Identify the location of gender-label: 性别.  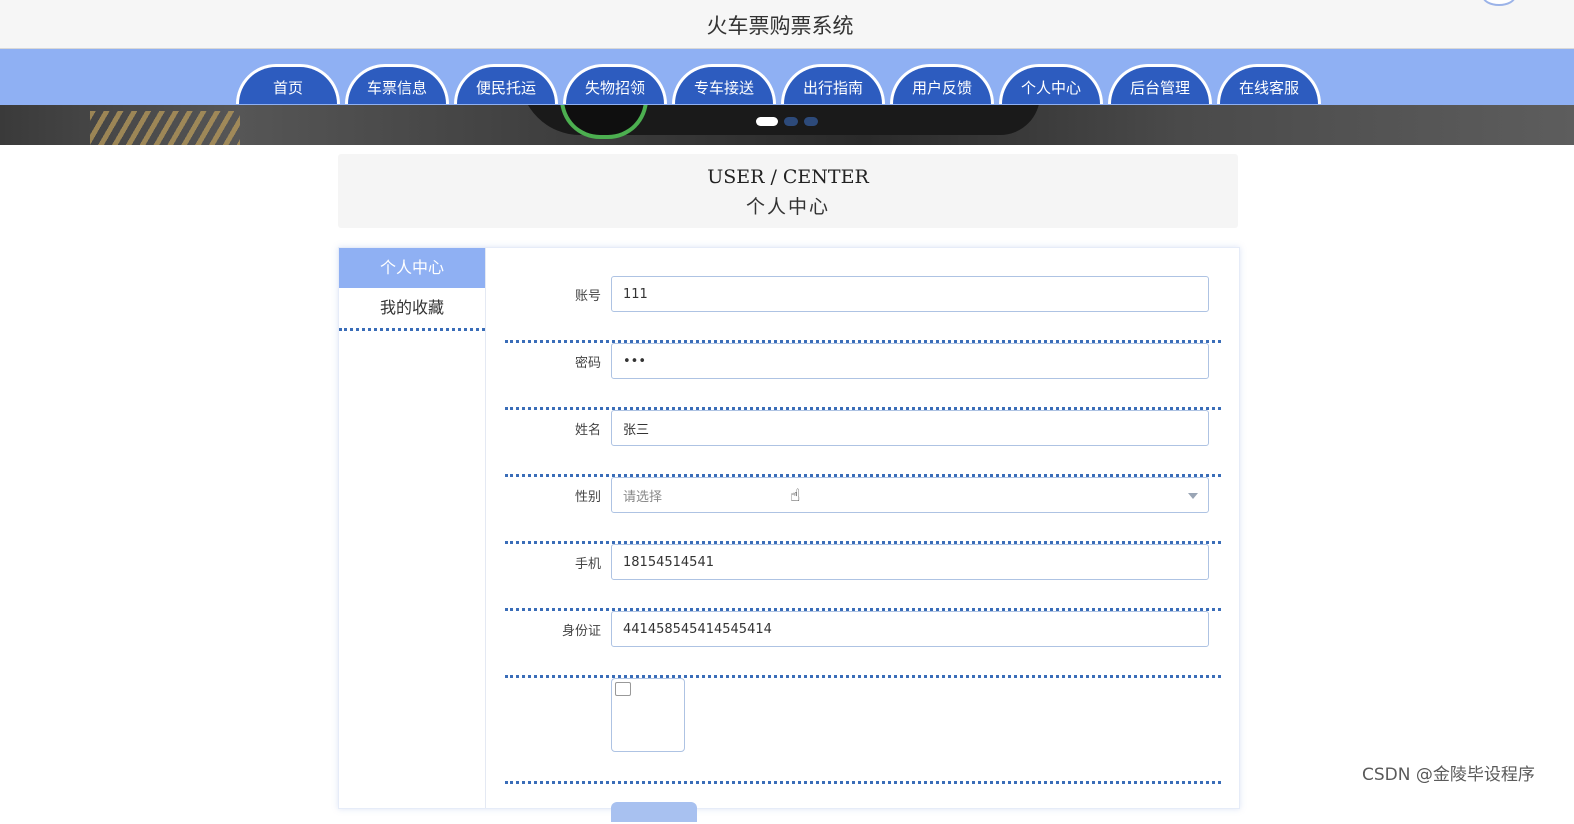
(587, 497).